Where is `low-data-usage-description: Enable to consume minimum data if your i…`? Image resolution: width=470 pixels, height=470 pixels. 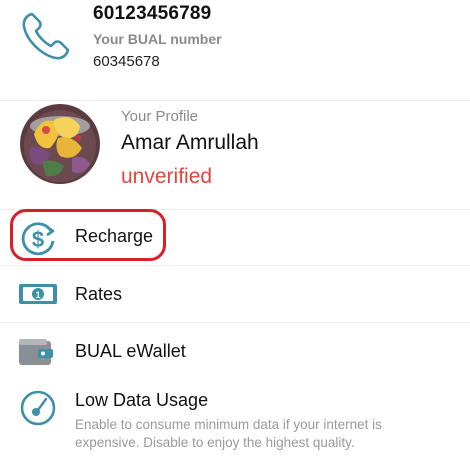
low-data-usage-description: Enable to consume minimum data if your i… is located at coordinates (228, 433).